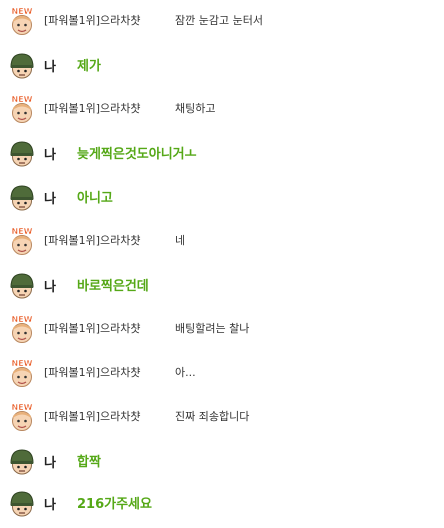  What do you see at coordinates (180, 240) in the screenshot?
I see `message-text: 네` at bounding box center [180, 240].